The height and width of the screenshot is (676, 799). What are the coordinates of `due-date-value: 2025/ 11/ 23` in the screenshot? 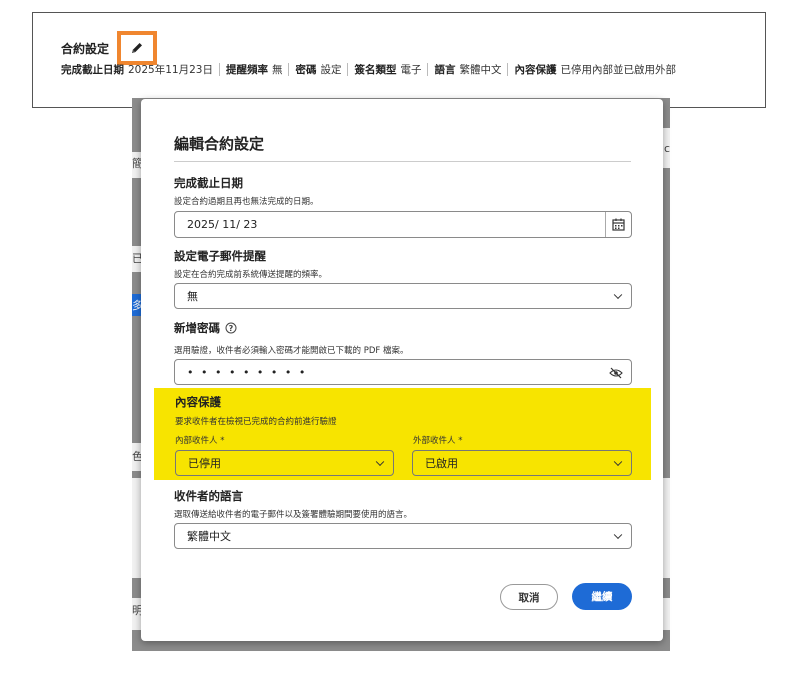 It's located at (222, 224).